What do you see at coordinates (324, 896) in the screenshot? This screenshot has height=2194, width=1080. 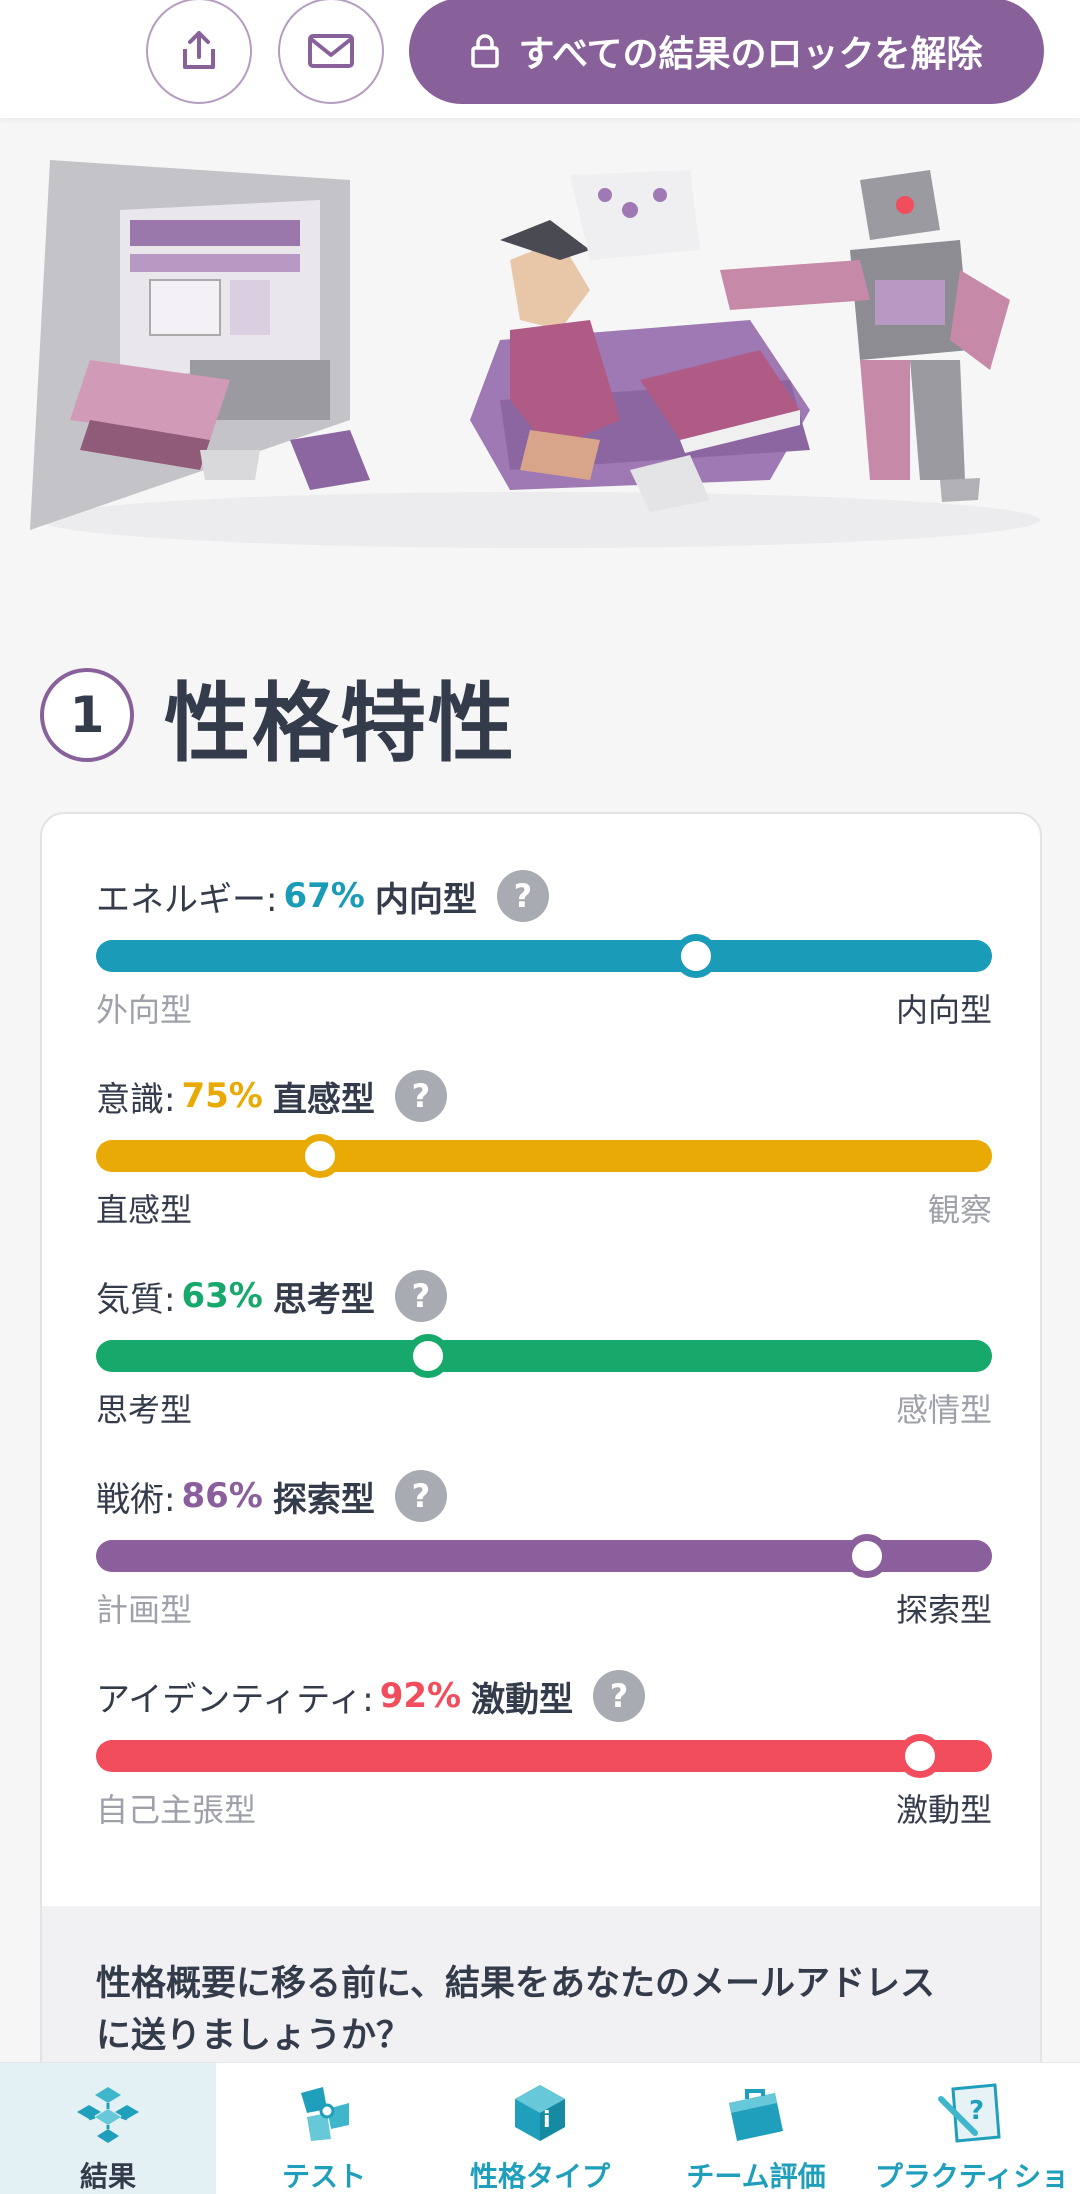 I see `trait-percent: 67%` at bounding box center [324, 896].